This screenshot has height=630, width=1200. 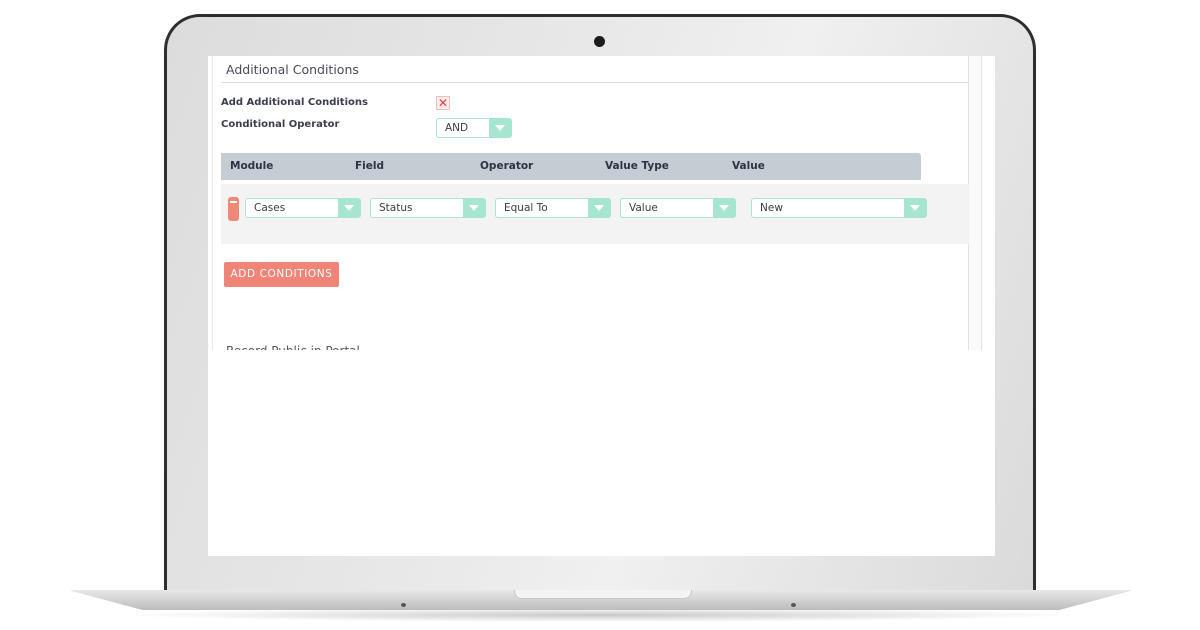 I want to click on operator-select: Equal To, so click(x=553, y=208).